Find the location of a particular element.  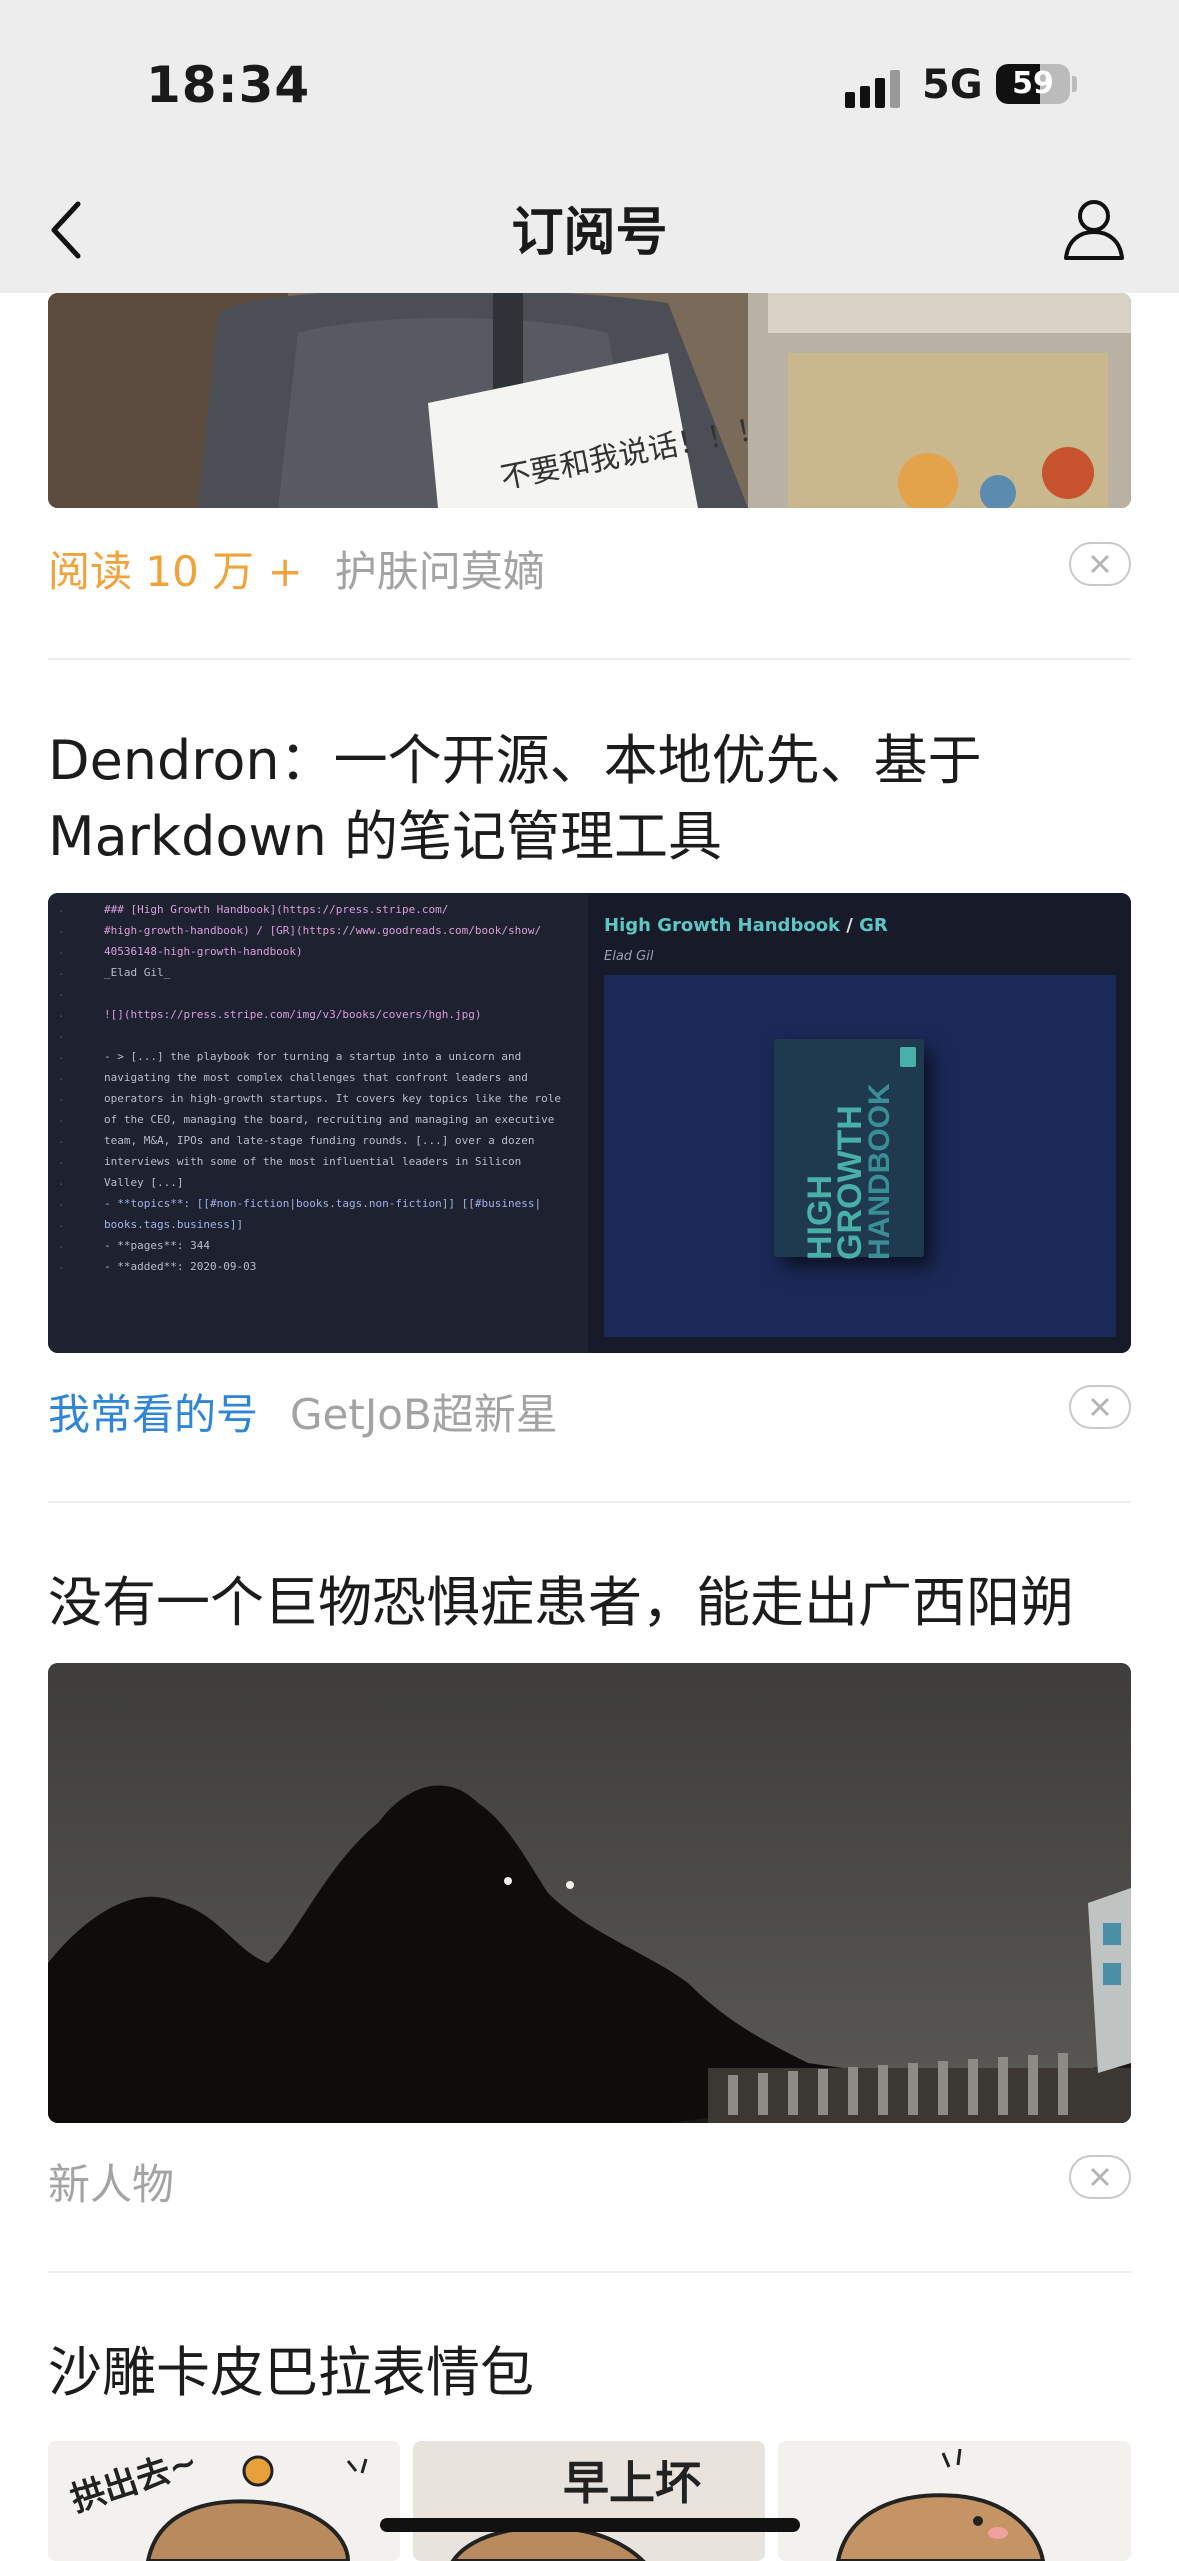

account-name: 新人物 is located at coordinates (111, 2184).